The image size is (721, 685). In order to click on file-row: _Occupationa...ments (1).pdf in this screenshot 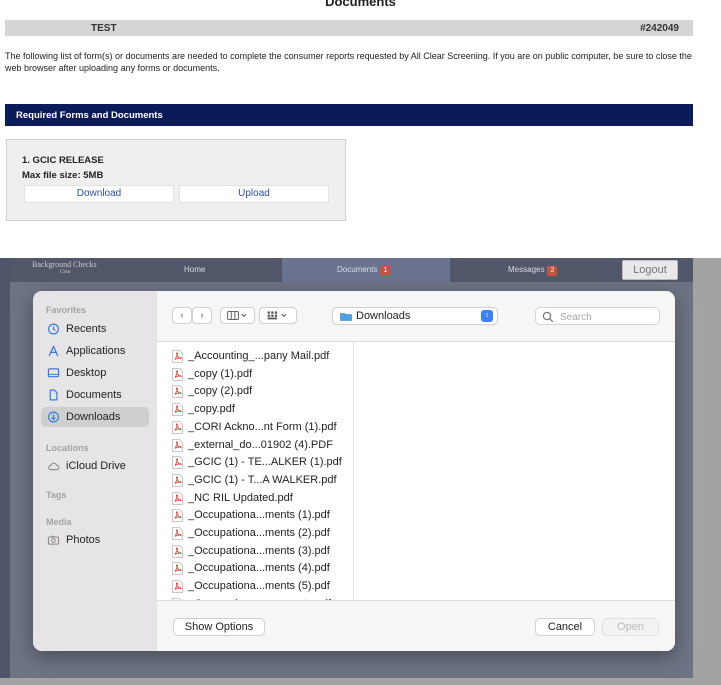, I will do `click(255, 515)`.